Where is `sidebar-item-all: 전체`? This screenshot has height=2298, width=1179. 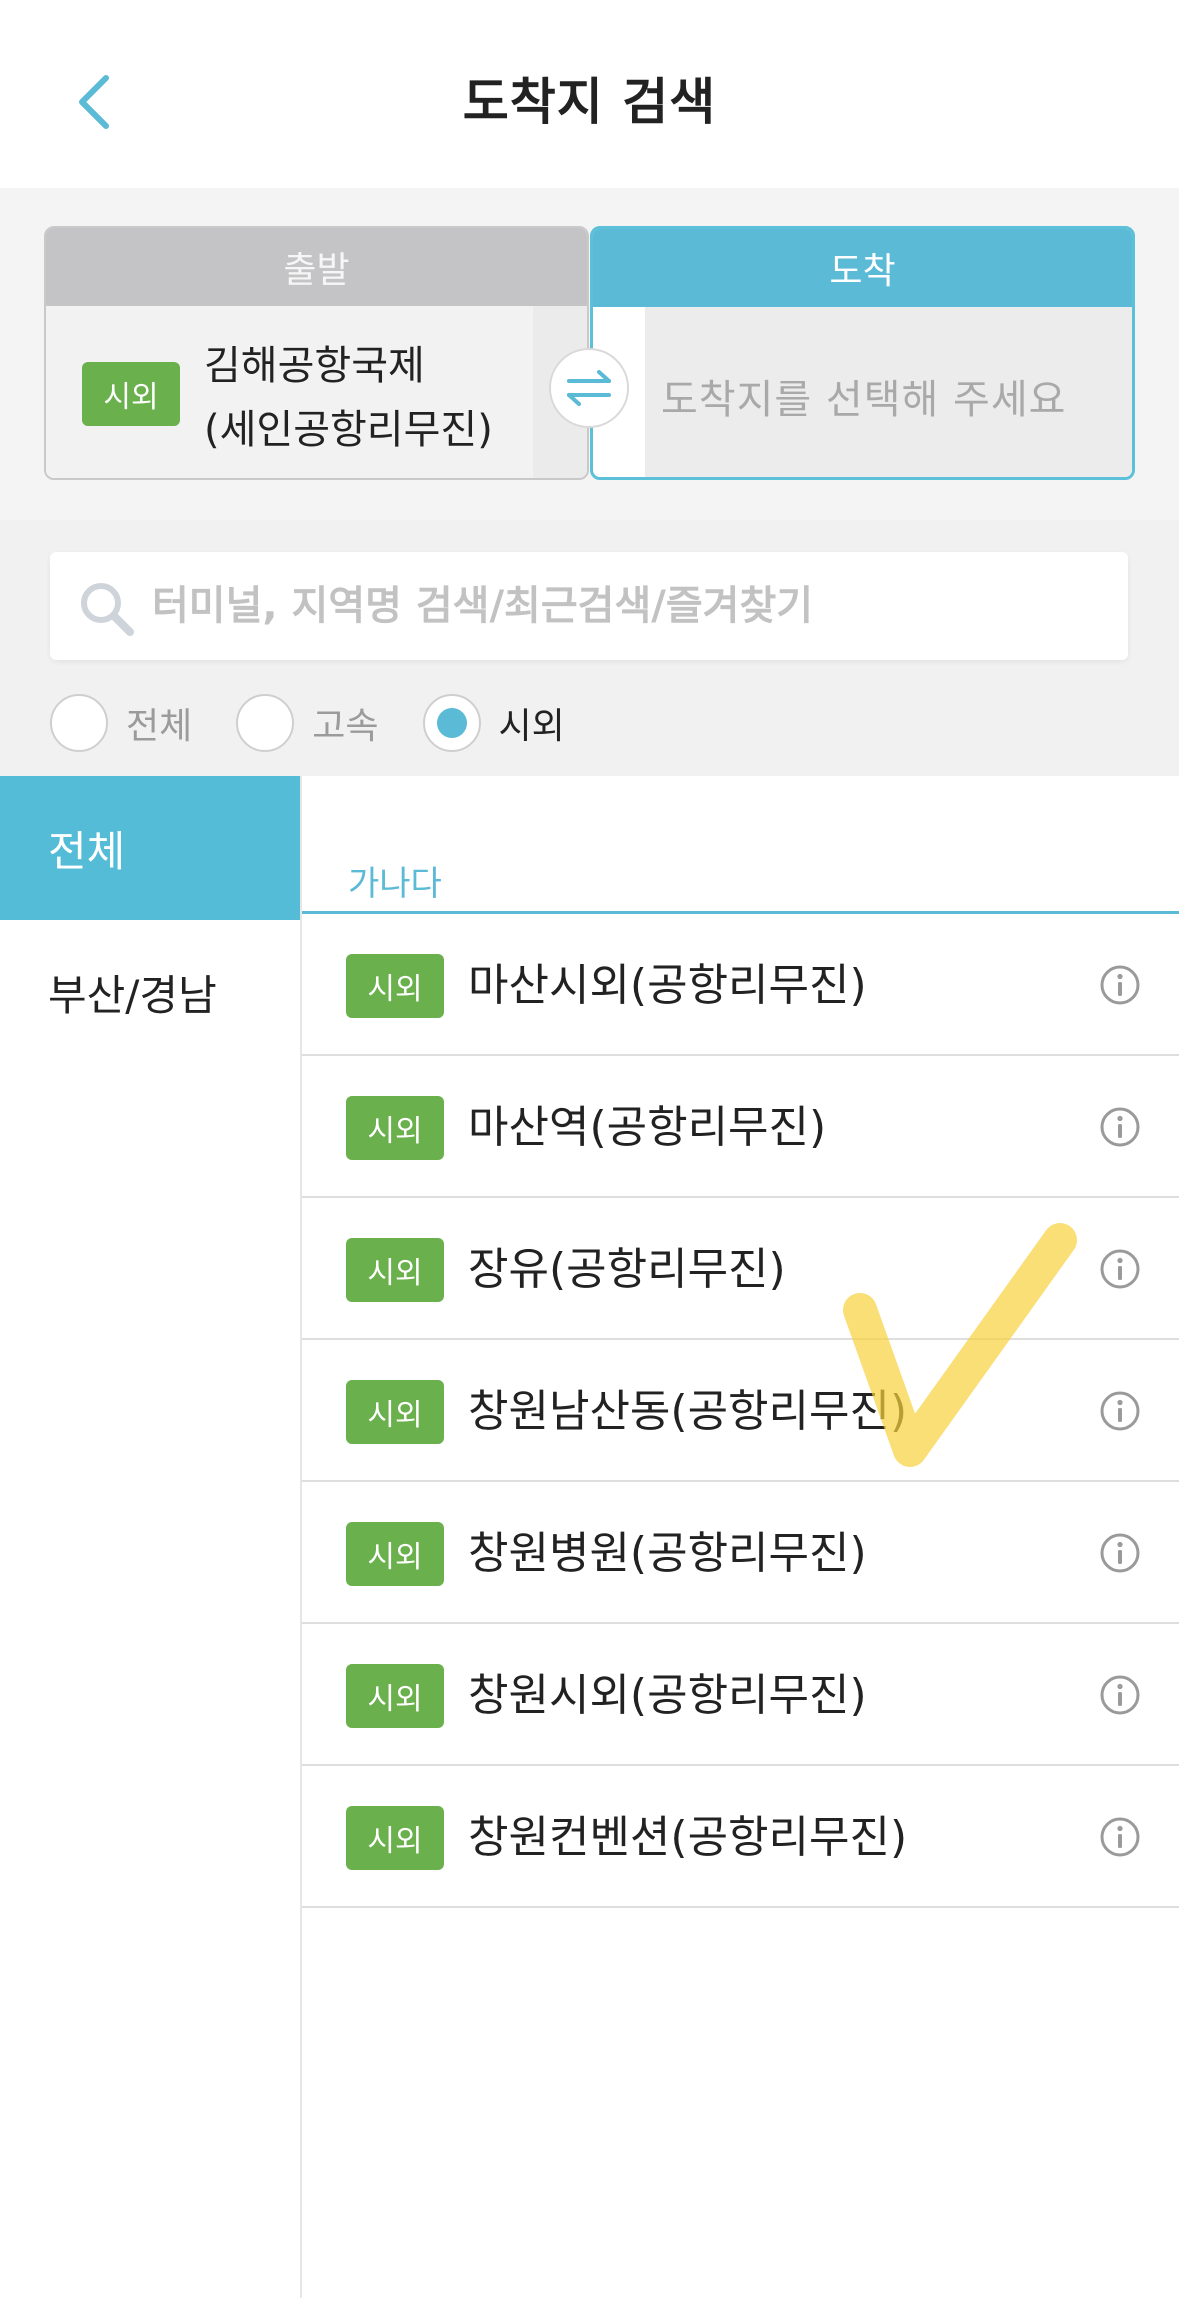 sidebar-item-all: 전체 is located at coordinates (150, 848).